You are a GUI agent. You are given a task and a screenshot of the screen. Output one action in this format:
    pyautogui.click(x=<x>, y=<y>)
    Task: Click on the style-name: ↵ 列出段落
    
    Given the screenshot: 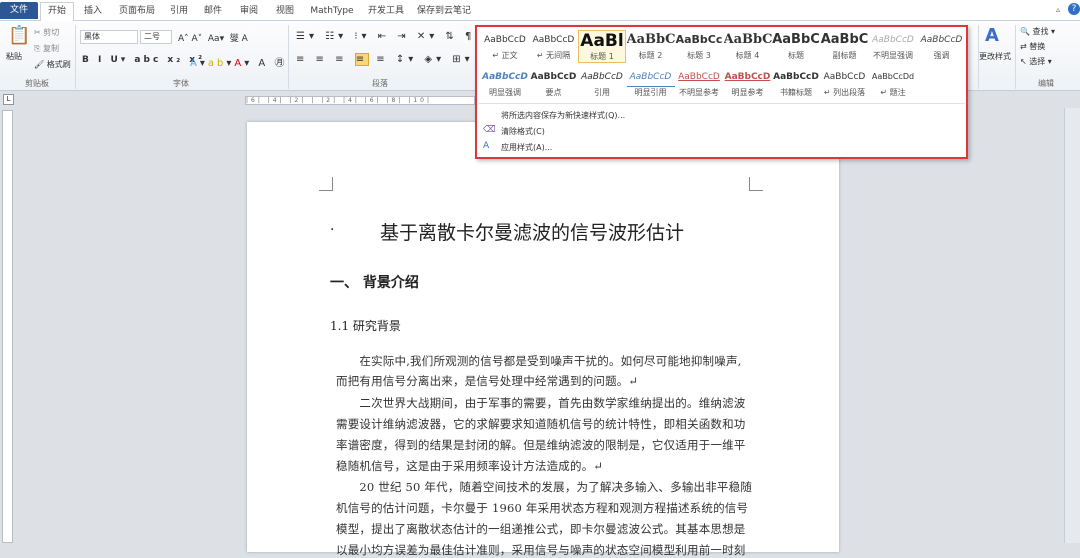 What is the action you would take?
    pyautogui.click(x=844, y=92)
    